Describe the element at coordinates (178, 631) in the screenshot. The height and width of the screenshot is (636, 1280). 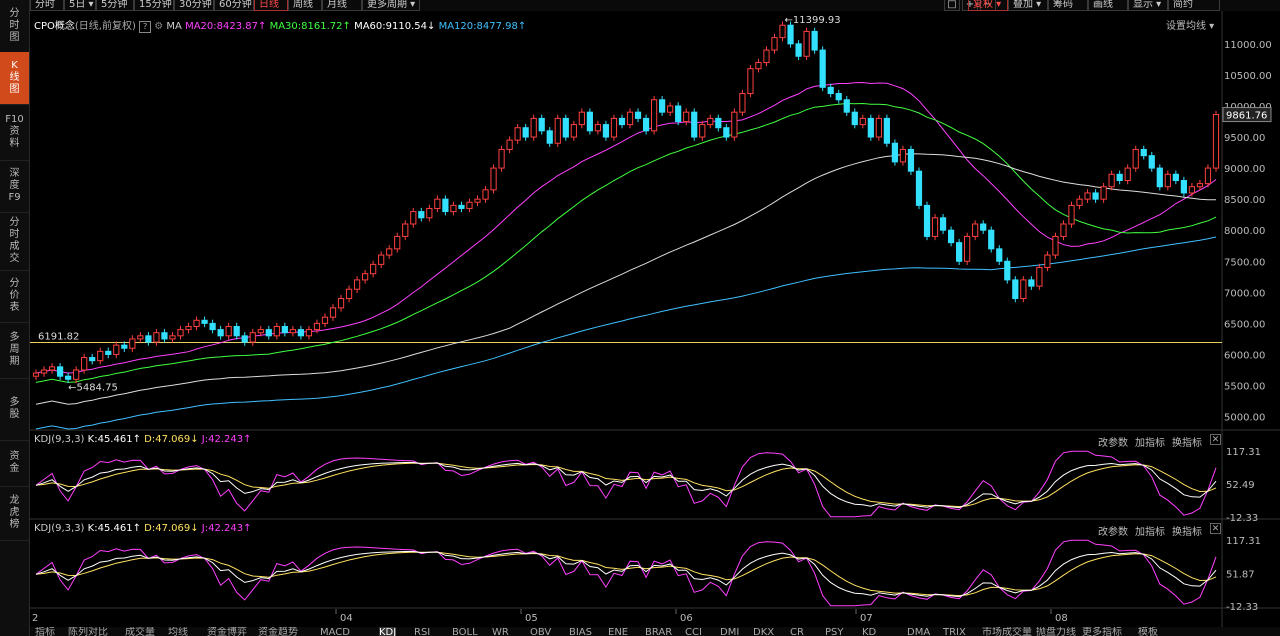
I see `indicator-tab-3: 均线` at that location.